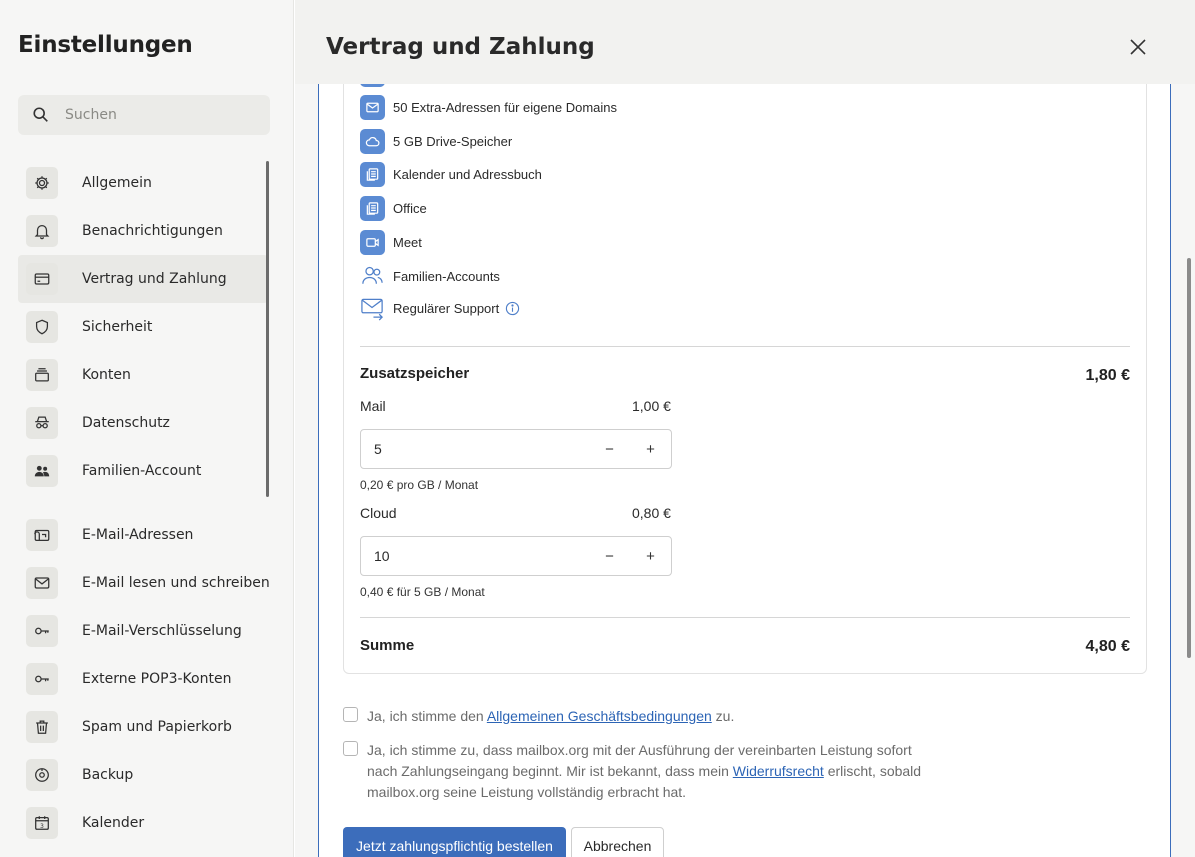 This screenshot has height=857, width=1195. What do you see at coordinates (391, 242) in the screenshot?
I see `feature-item: Meet` at bounding box center [391, 242].